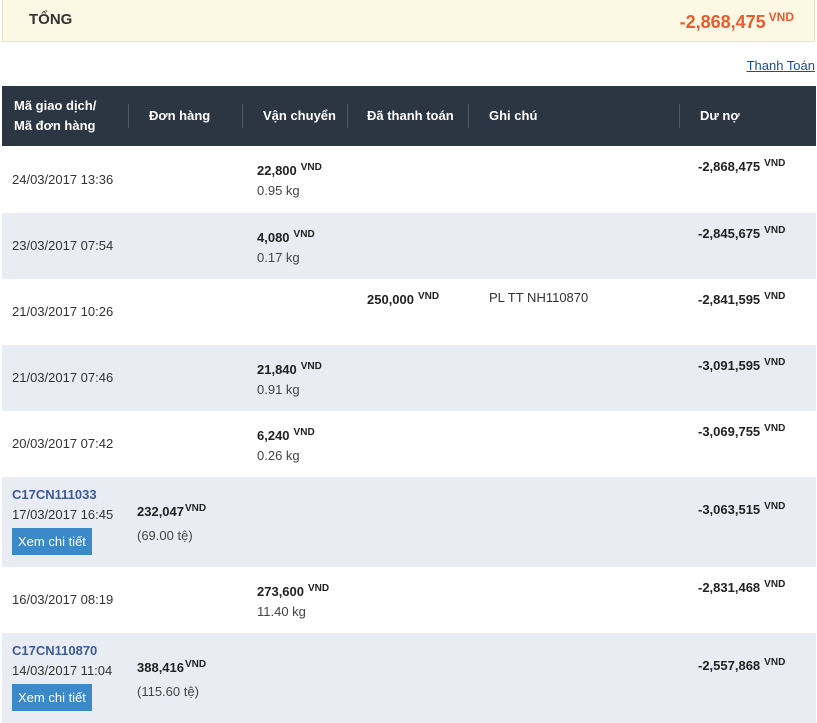  Describe the element at coordinates (280, 591) in the screenshot. I see `shipping-value: 273,600` at that location.